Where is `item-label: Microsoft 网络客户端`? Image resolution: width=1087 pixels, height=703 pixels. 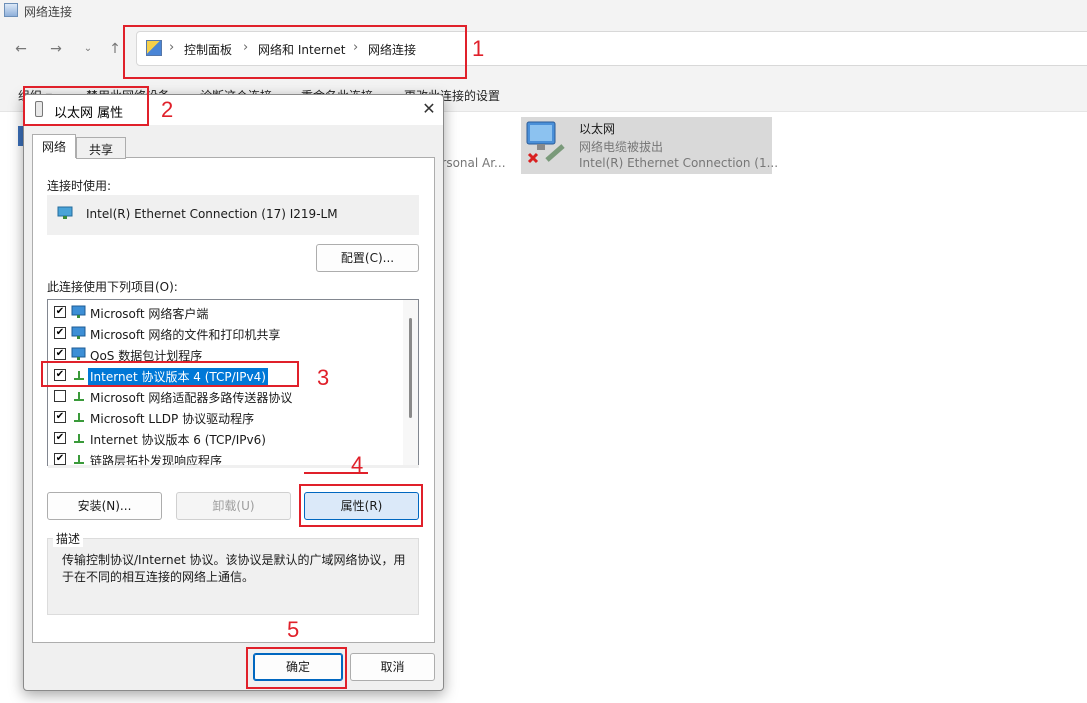 item-label: Microsoft 网络客户端 is located at coordinates (149, 314).